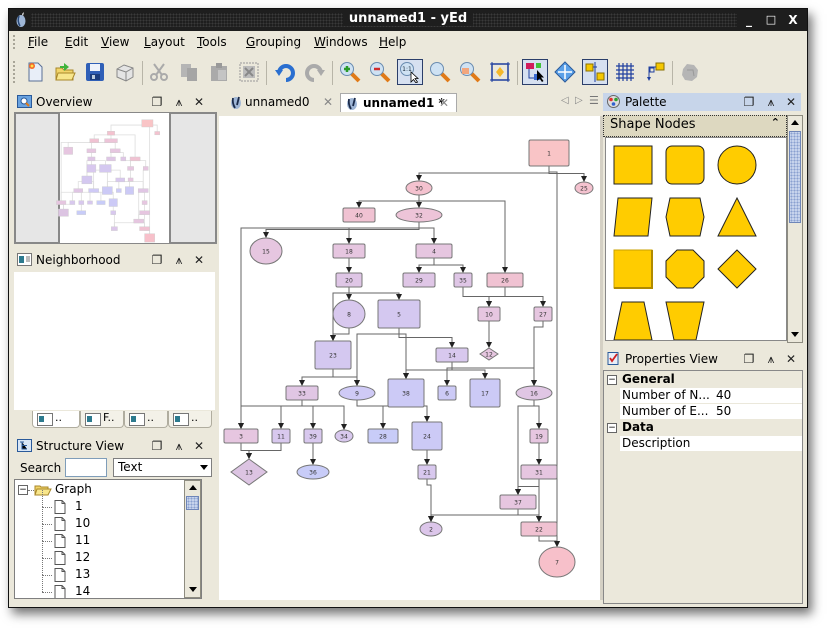 This screenshot has width=830, height=628. I want to click on tab-list-icon: ☰, so click(594, 100).